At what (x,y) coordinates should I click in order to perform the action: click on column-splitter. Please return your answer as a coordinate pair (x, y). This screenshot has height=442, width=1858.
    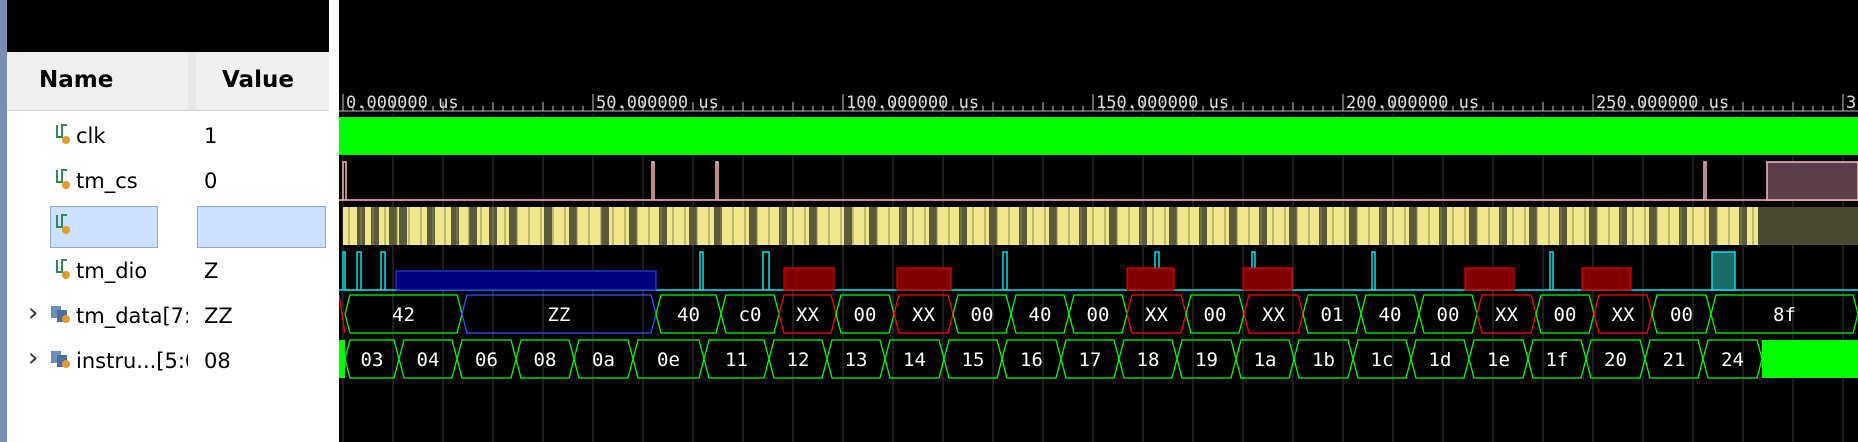
    Looking at the image, I should click on (192, 221).